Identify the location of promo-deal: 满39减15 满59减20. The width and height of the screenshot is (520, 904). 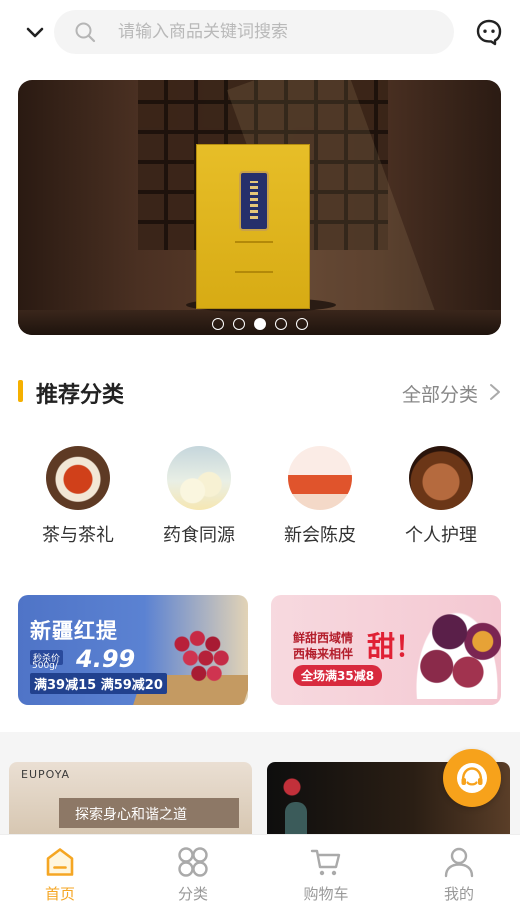
(98, 683).